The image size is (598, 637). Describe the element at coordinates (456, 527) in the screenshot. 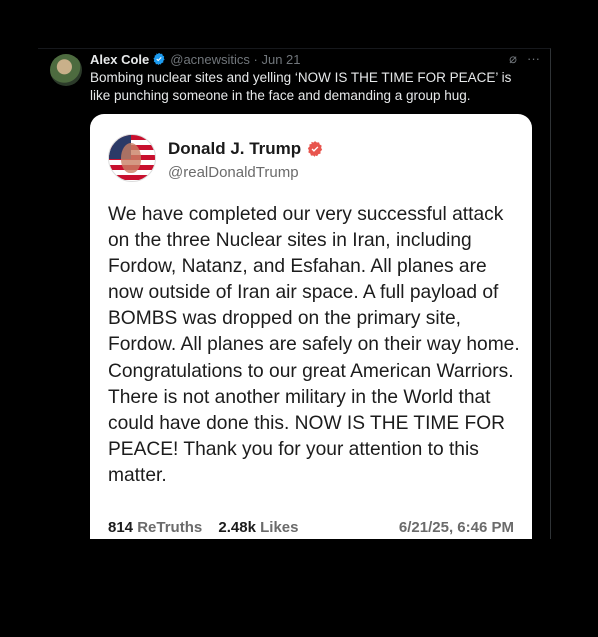

I see `quoted-date: 6/21/25, 6:46 PM` at that location.